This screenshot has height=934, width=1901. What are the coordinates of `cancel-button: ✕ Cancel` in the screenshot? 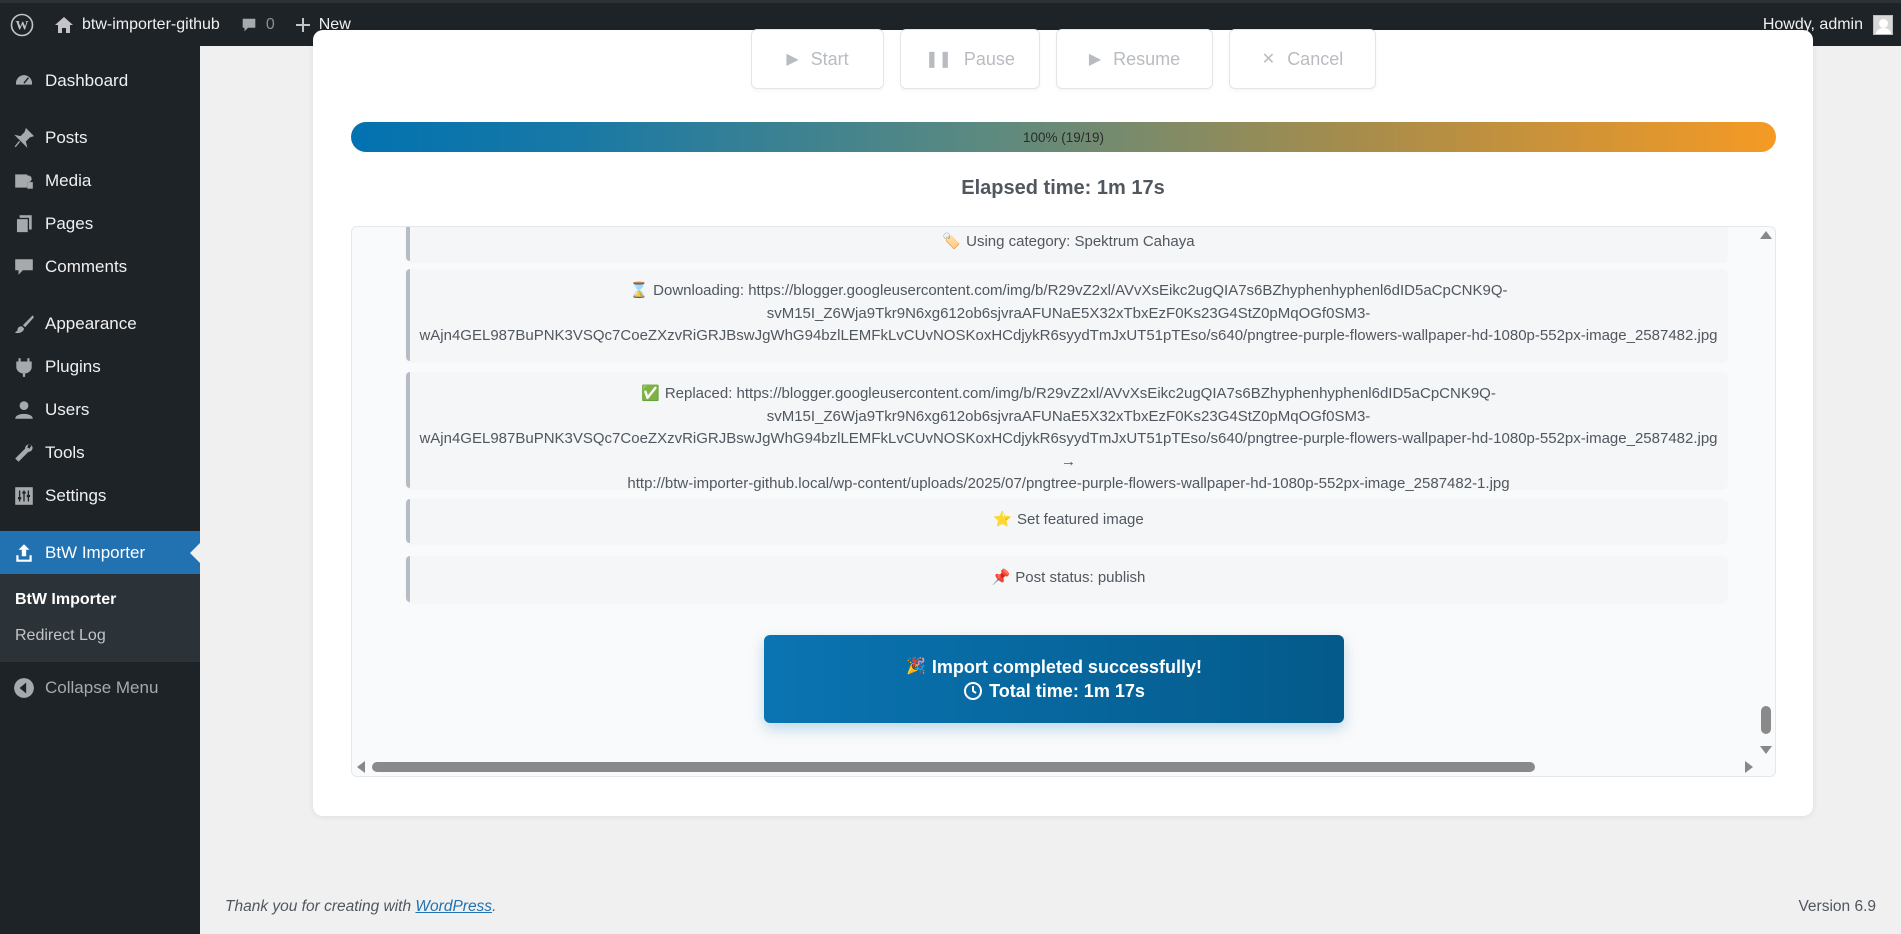 It's located at (1302, 59).